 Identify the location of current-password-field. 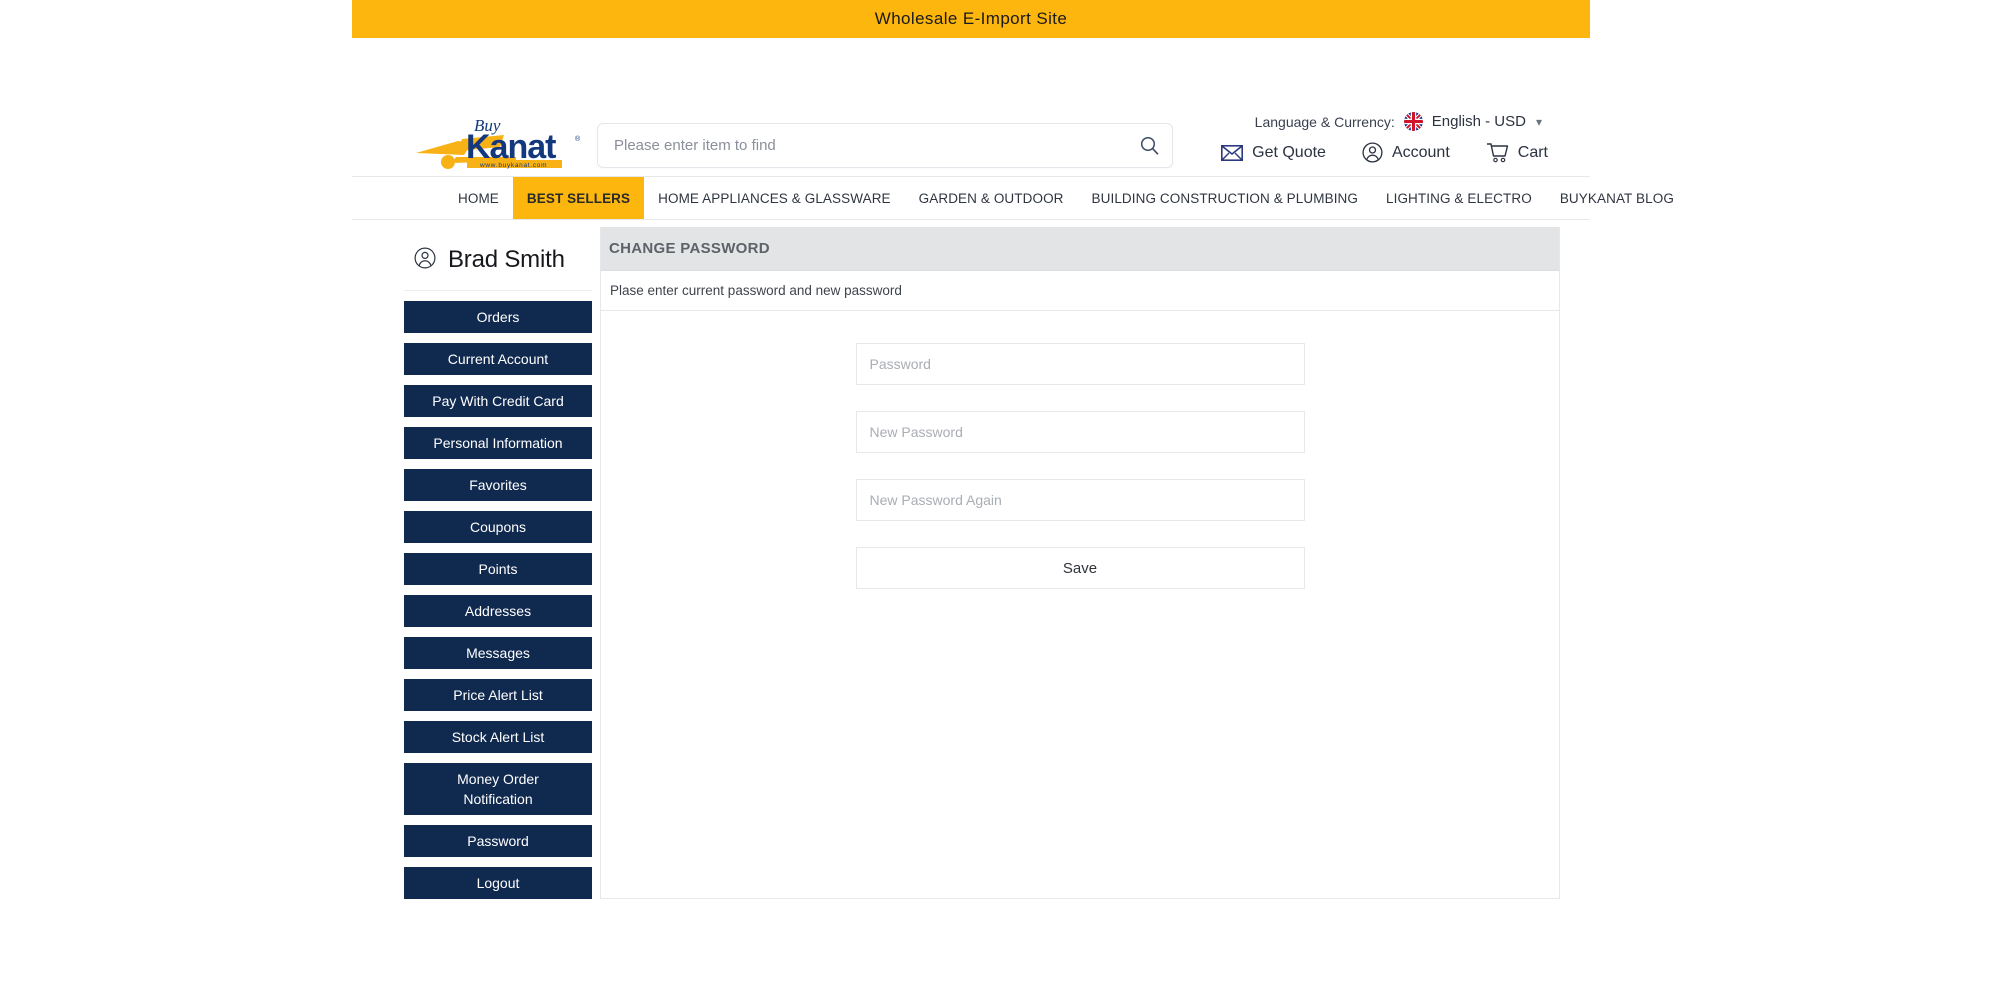
(1080, 364).